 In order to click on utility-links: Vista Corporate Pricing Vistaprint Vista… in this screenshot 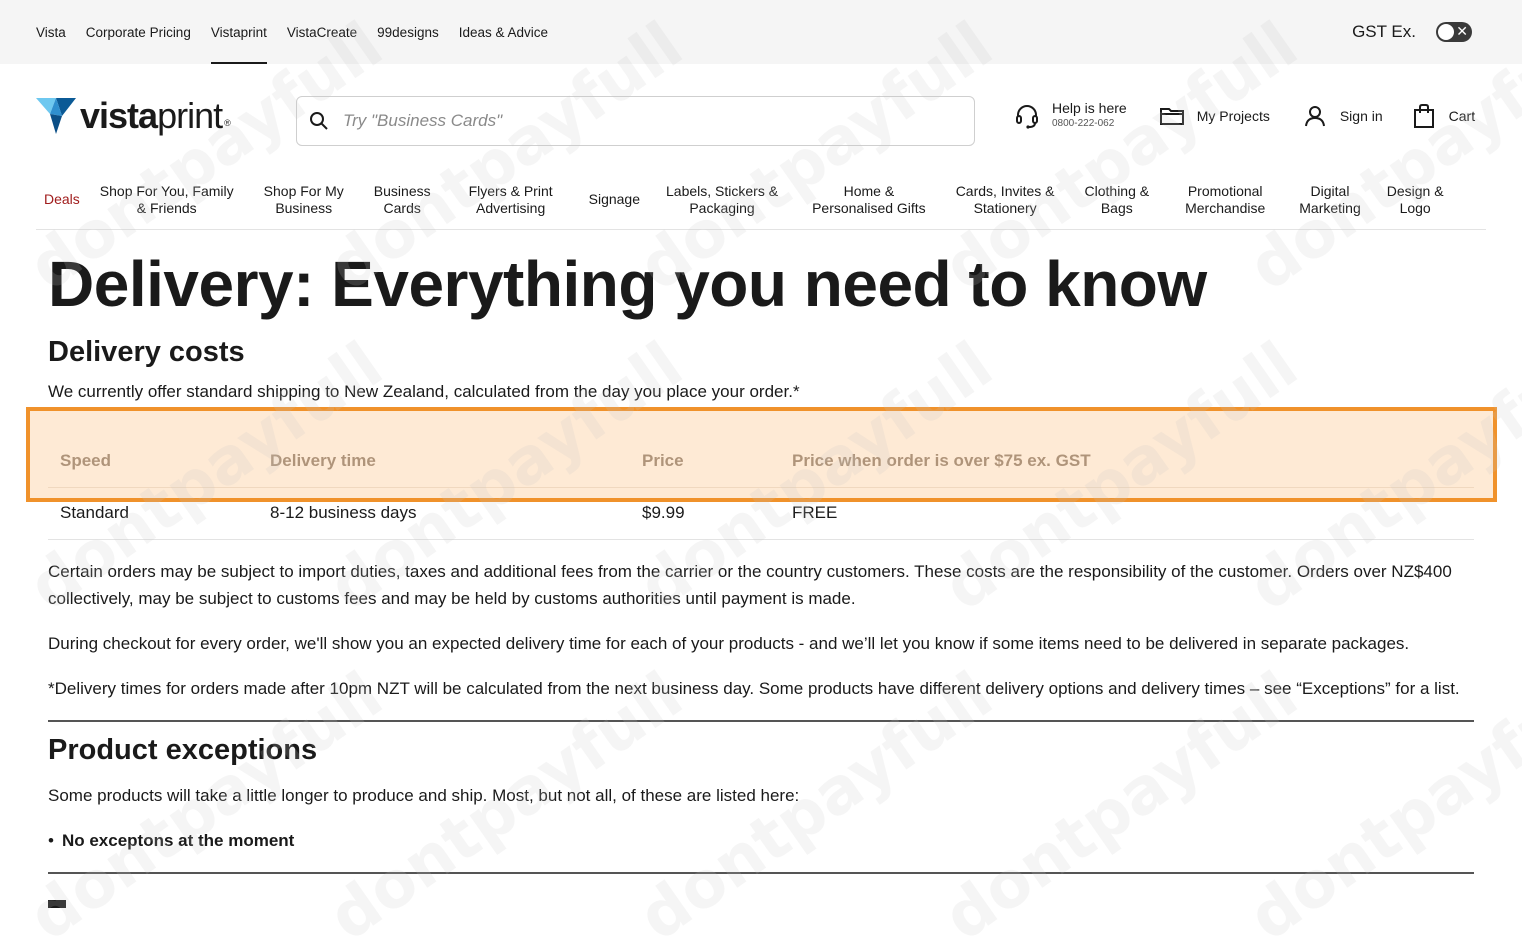, I will do `click(292, 32)`.